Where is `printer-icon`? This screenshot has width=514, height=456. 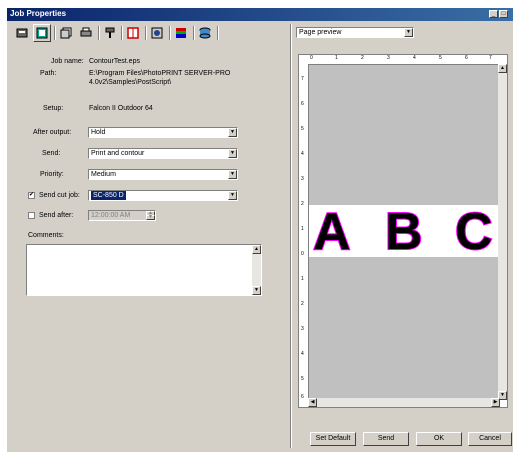
printer-icon is located at coordinates (86, 32).